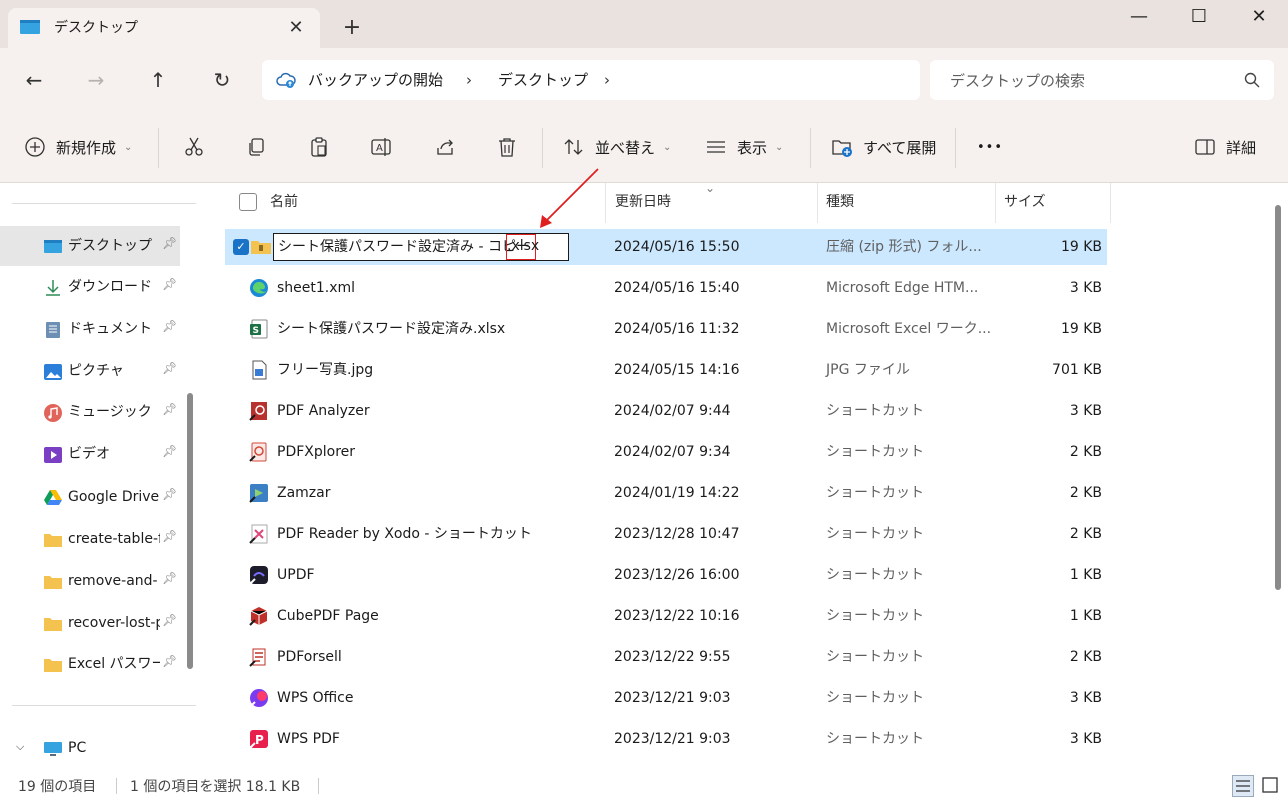 This screenshot has height=800, width=1288. What do you see at coordinates (990, 147) in the screenshot?
I see `more-options-button: •••` at bounding box center [990, 147].